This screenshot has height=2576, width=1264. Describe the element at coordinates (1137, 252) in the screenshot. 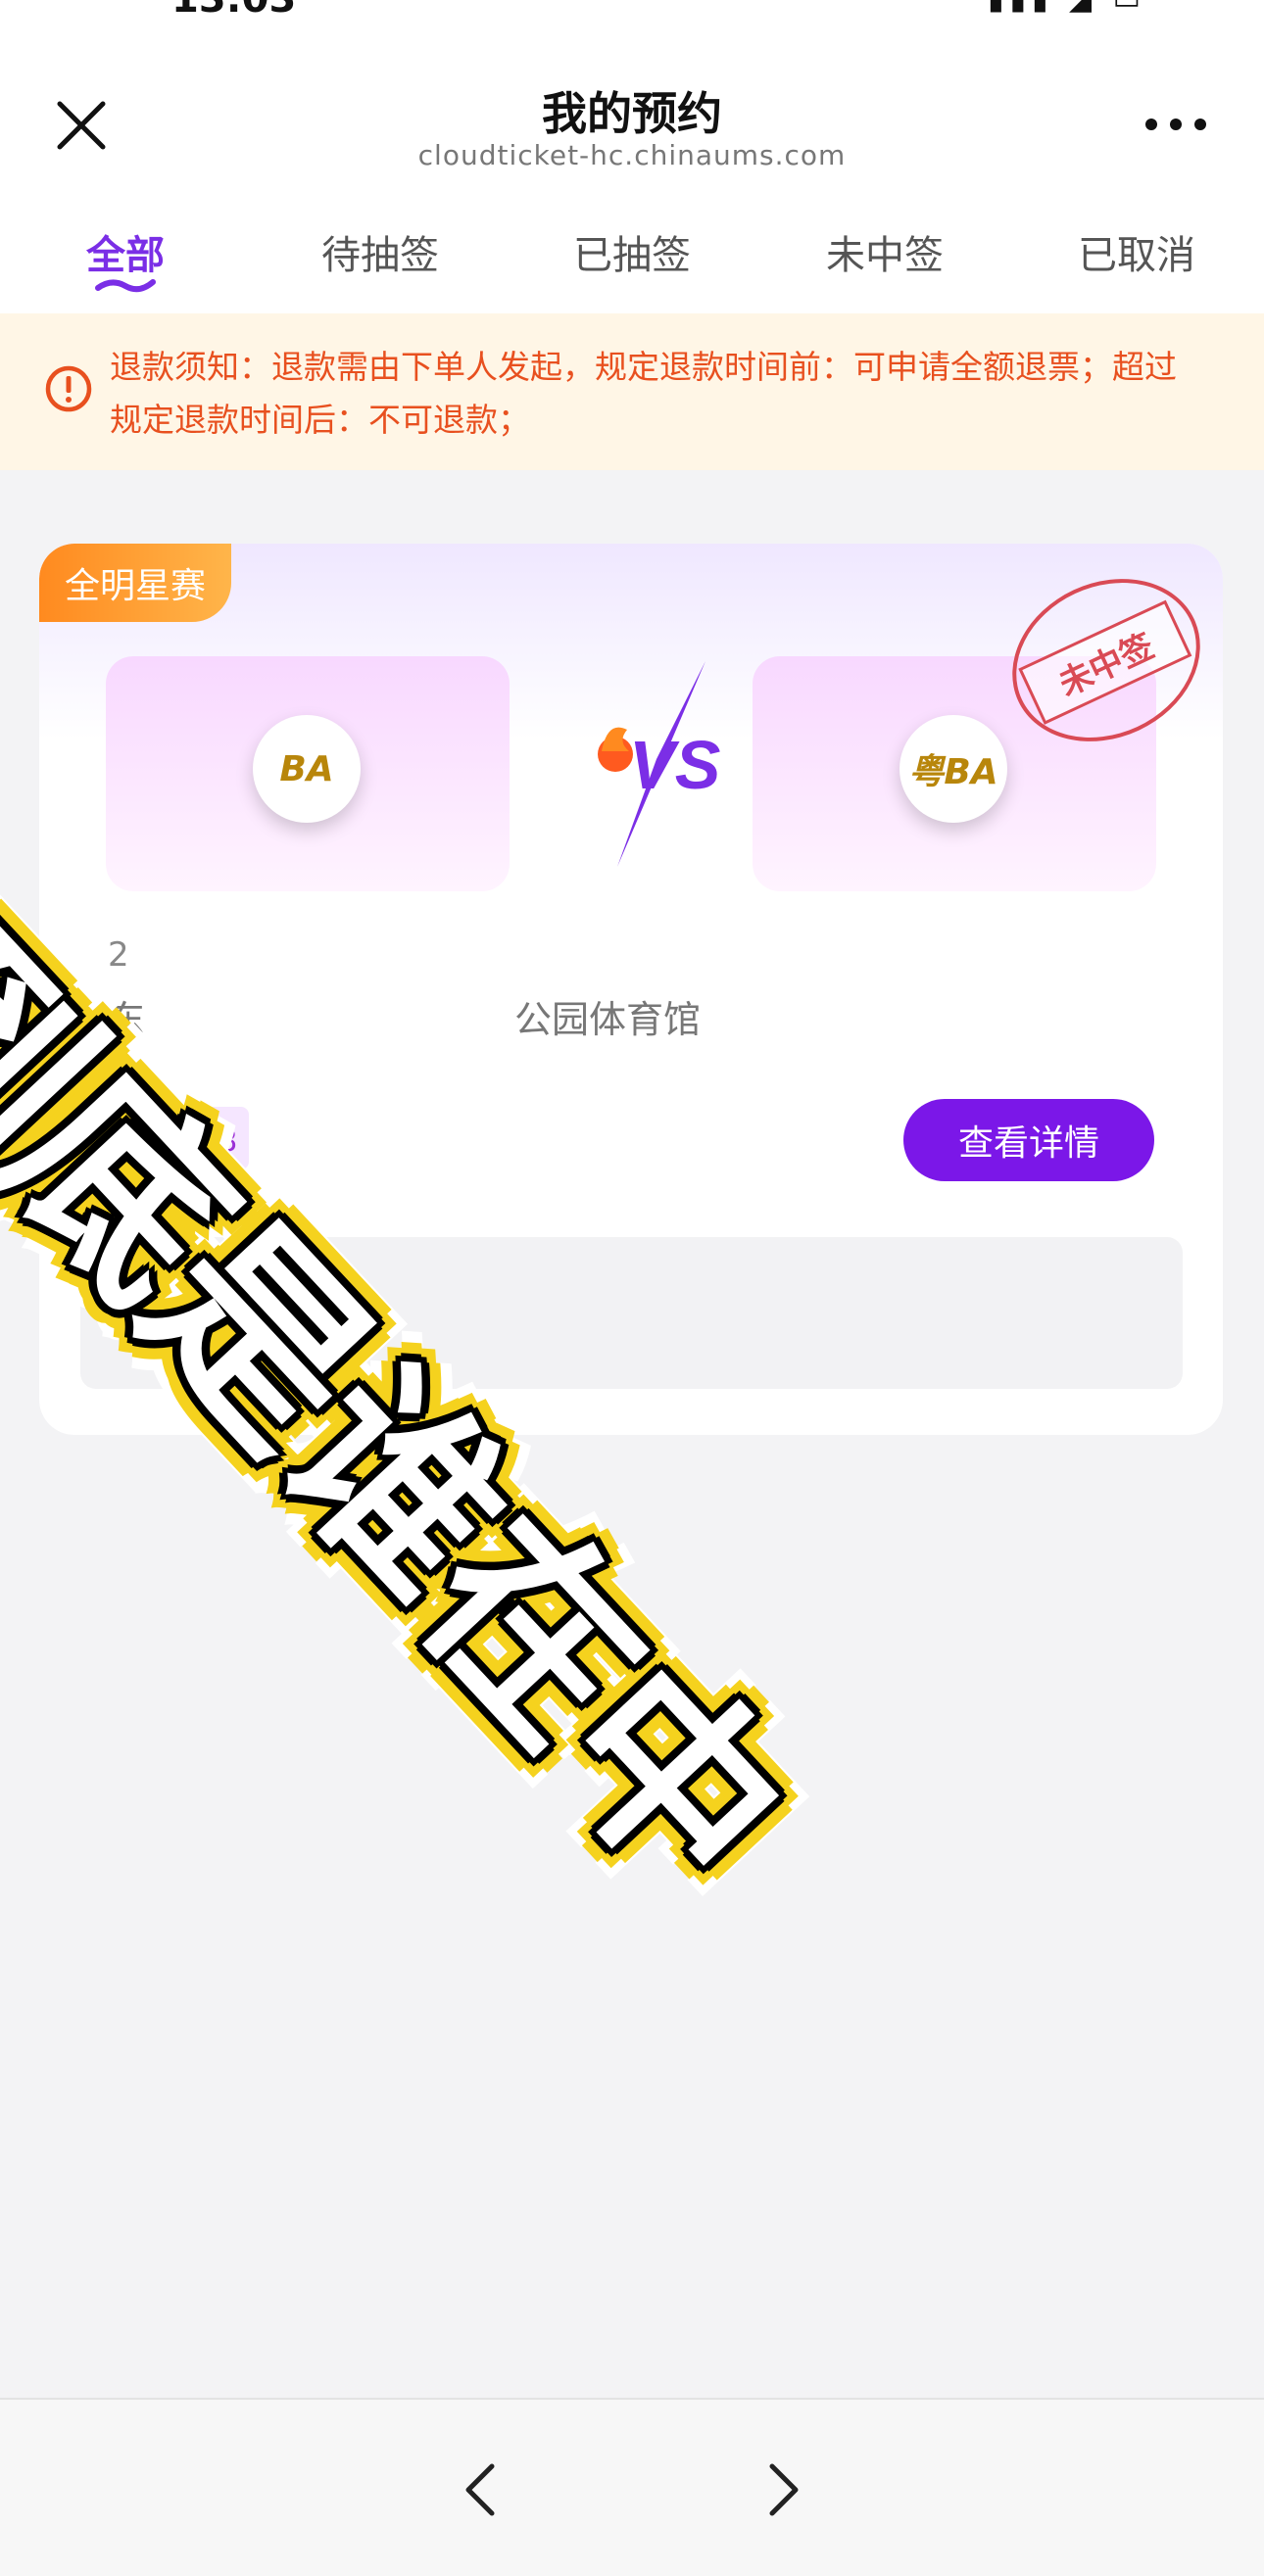

I see `tab-cancelled: 已取消` at that location.